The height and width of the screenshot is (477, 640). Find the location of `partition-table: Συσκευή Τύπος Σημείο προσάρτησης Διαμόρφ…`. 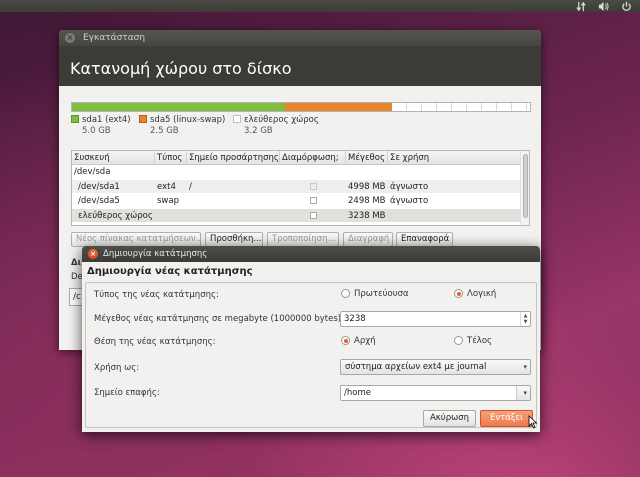

partition-table: Συσκευή Τύπος Σημείο προσάρτησης Διαμόρφ… is located at coordinates (300, 188).